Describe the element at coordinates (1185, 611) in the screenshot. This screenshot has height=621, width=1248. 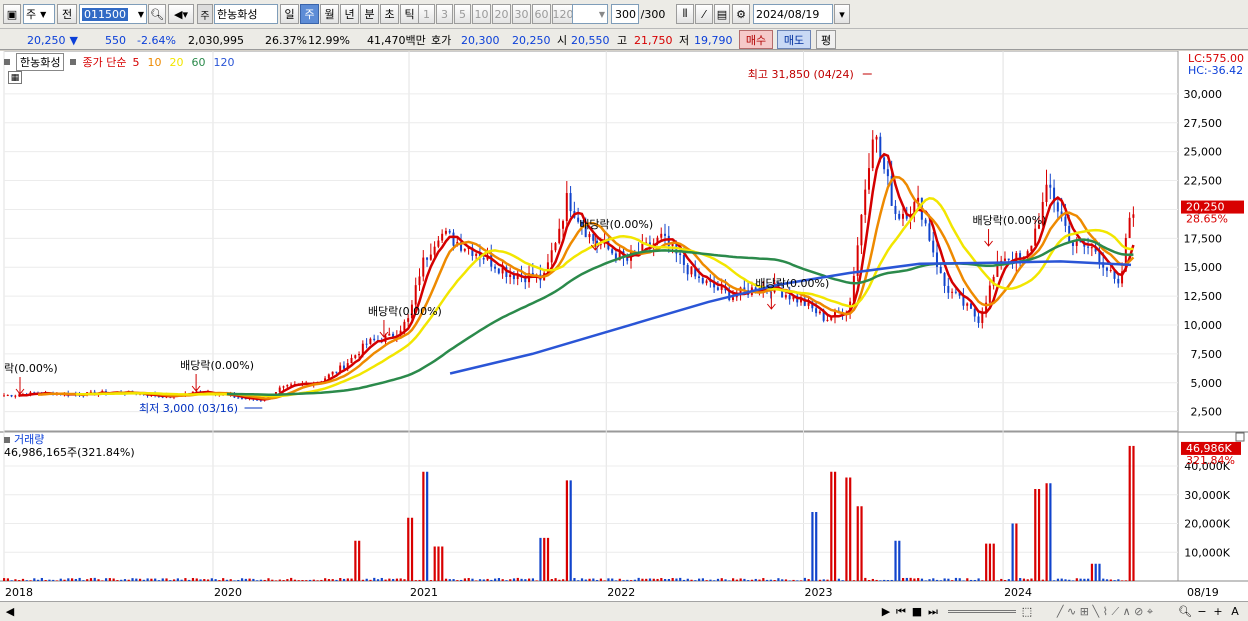
I see `zoom-icon: 🔍︎` at that location.